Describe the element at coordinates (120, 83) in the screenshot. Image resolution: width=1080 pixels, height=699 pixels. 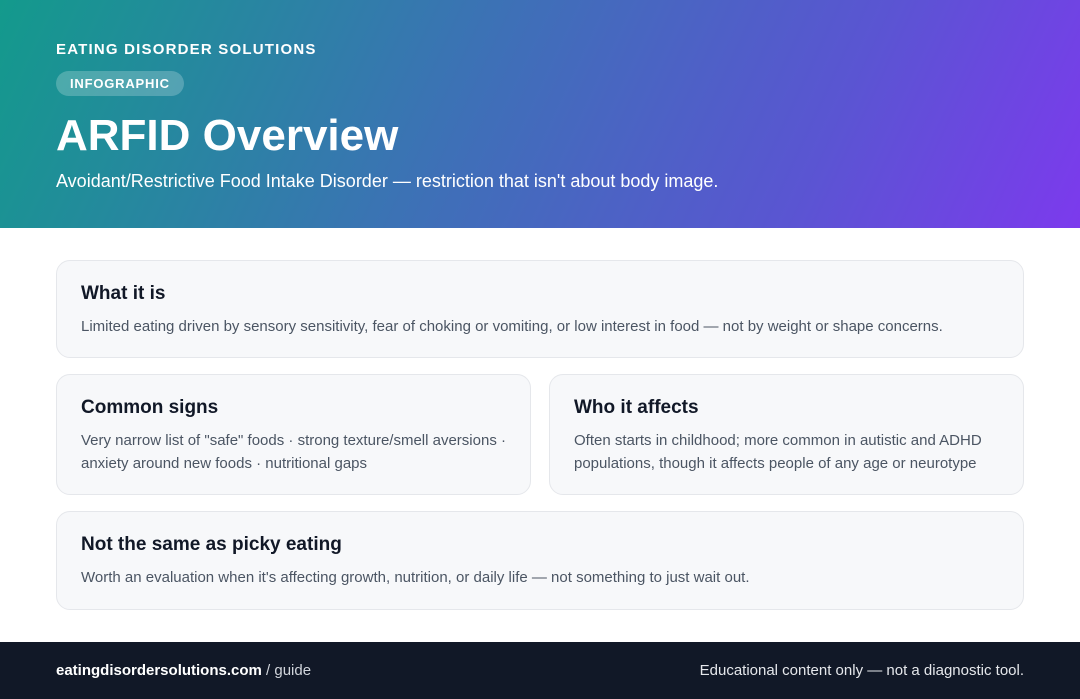
I see `category-badge: INFOGRAPHIC` at that location.